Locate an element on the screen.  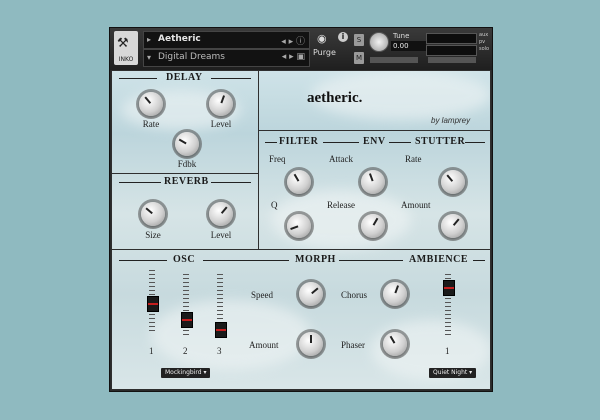
level-meter-left is located at coordinates (451, 38).